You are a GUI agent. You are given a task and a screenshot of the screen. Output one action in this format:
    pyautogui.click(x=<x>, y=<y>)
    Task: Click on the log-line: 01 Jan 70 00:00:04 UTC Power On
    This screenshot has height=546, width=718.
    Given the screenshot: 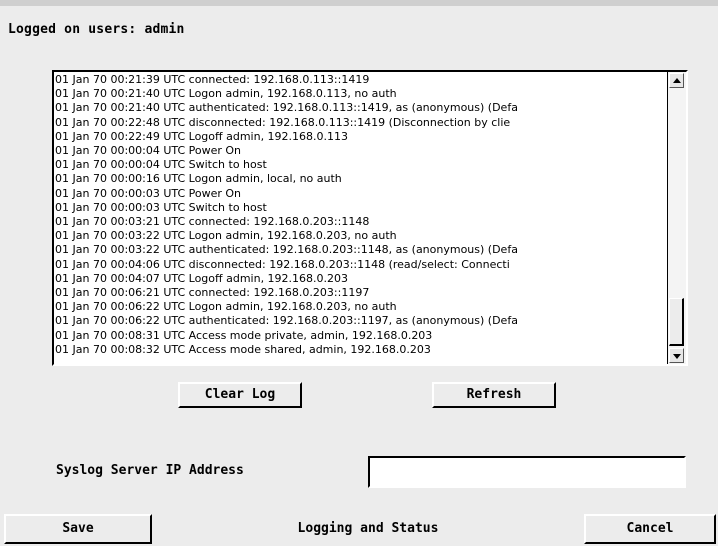 What is the action you would take?
    pyautogui.click(x=148, y=151)
    